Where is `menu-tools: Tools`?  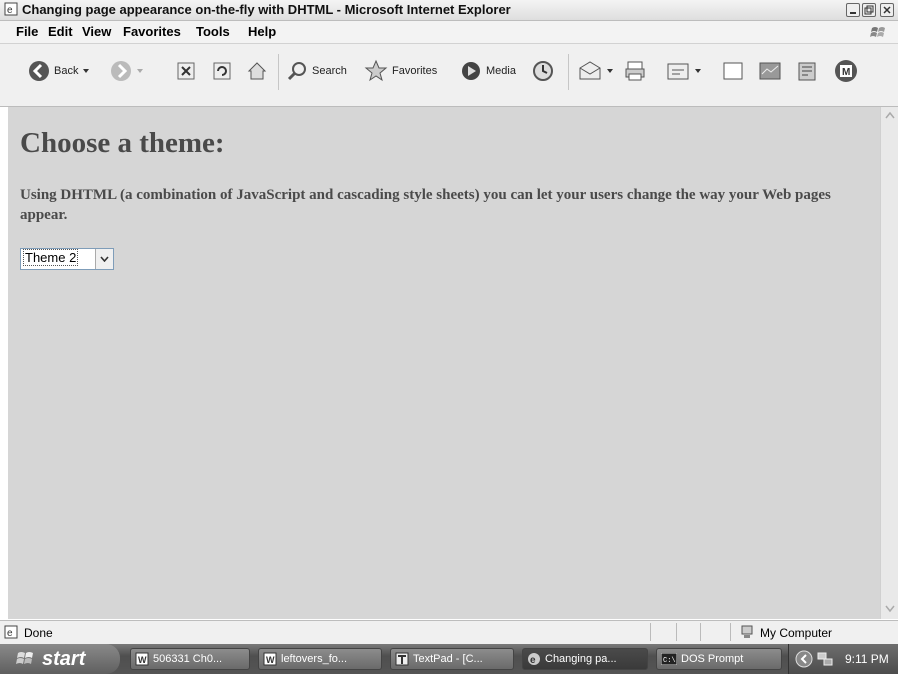 menu-tools: Tools is located at coordinates (213, 31).